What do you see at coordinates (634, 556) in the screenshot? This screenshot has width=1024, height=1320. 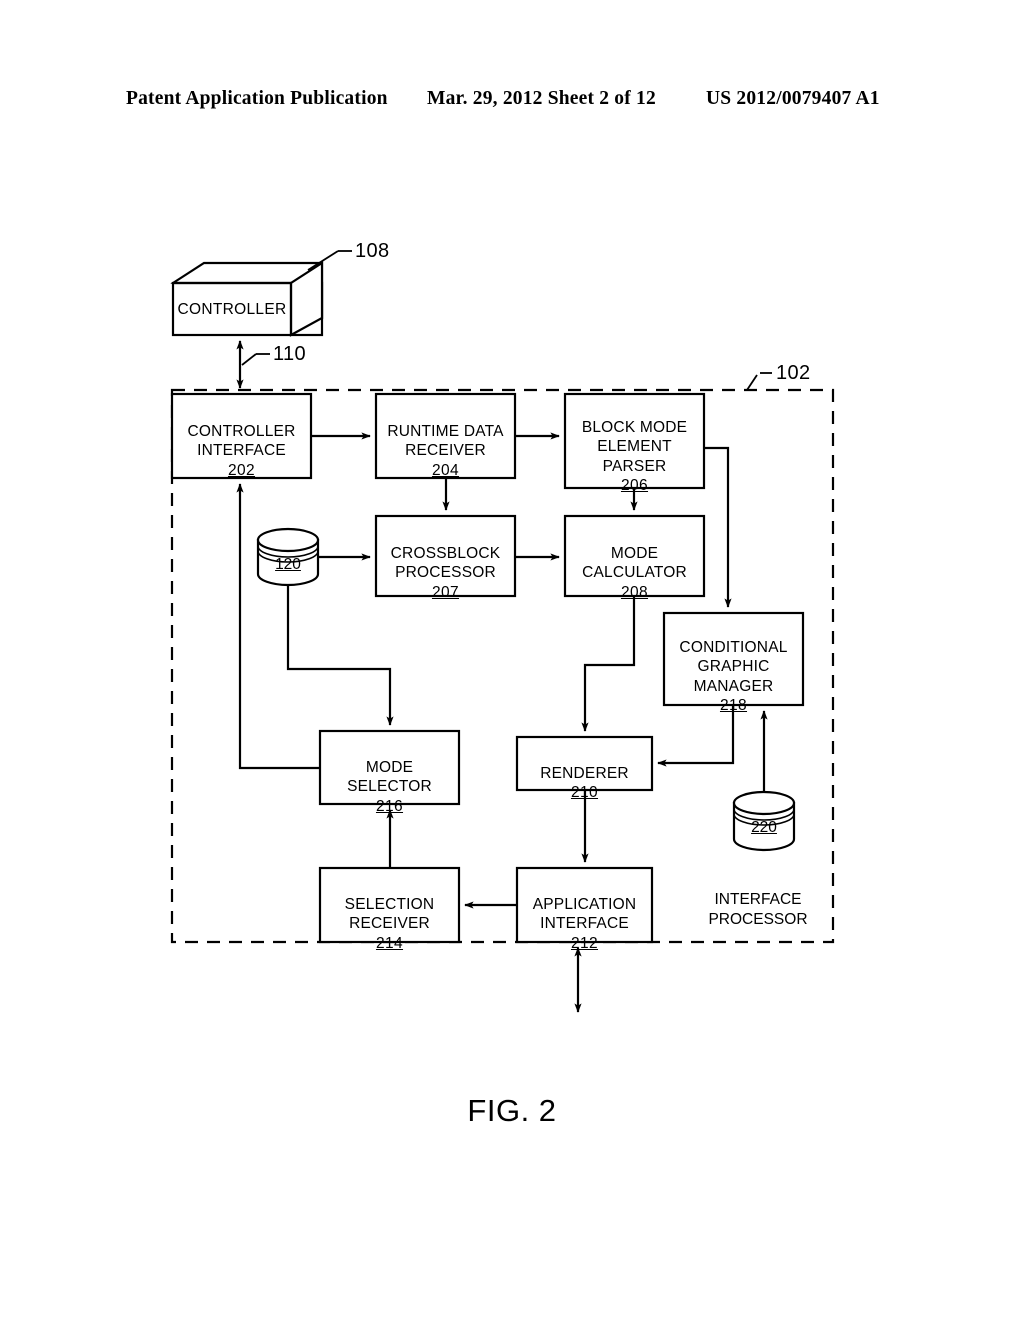 I see `box-mode-calculator` at bounding box center [634, 556].